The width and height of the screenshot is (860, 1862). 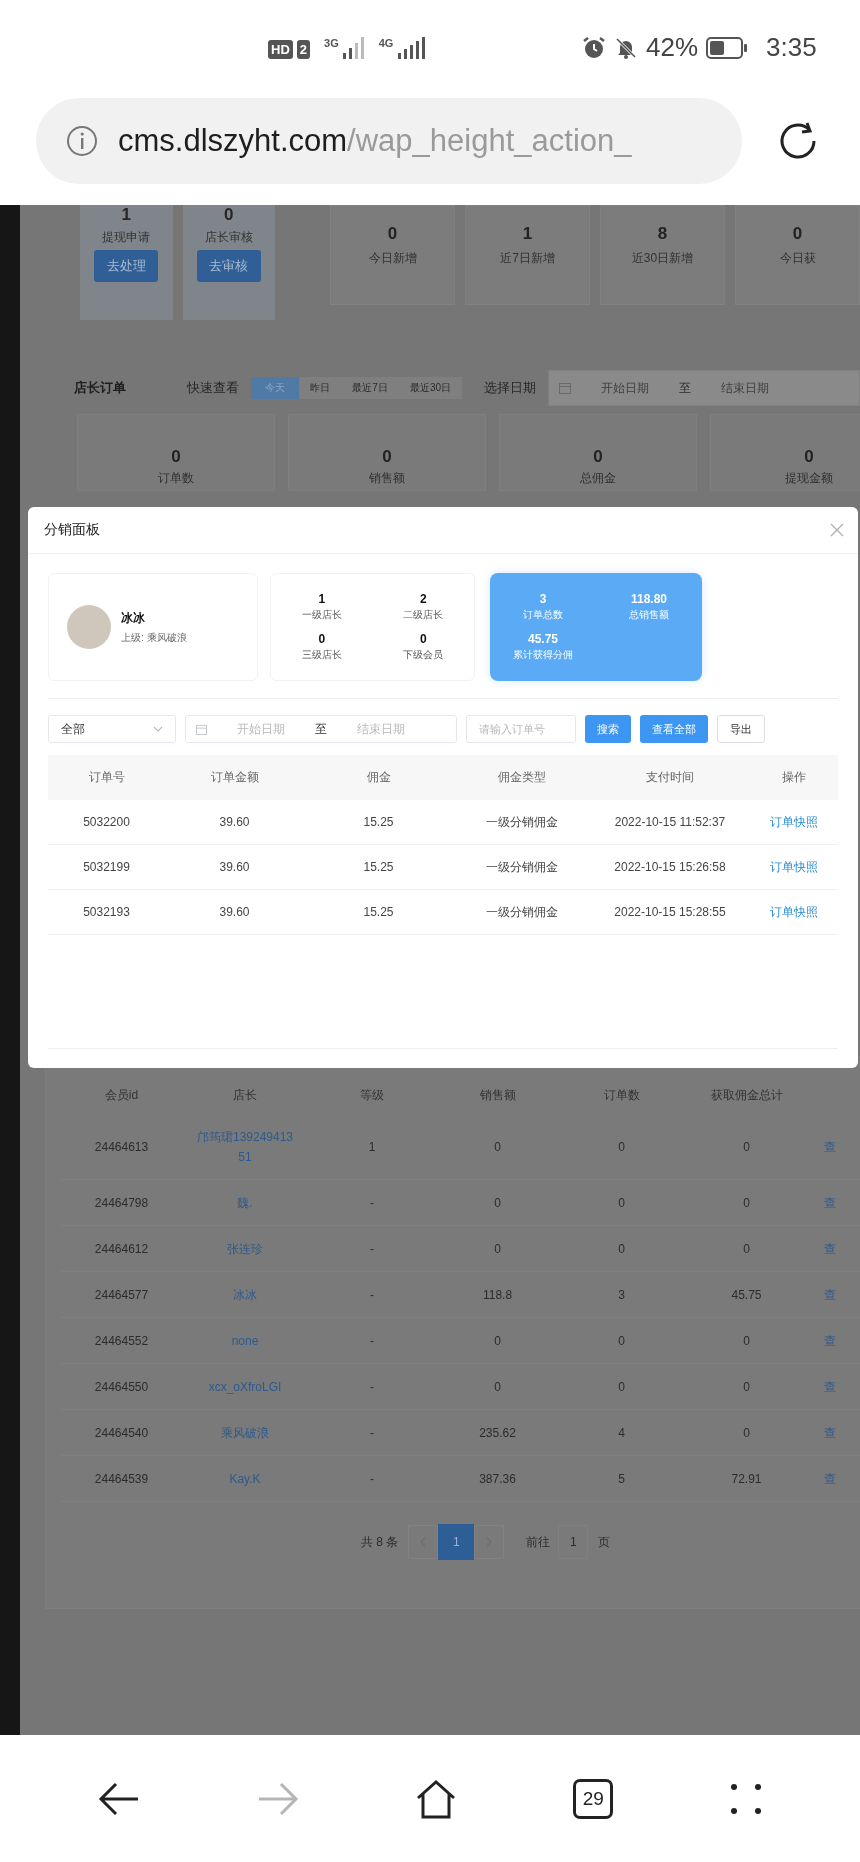 What do you see at coordinates (245, 1202) in the screenshot?
I see `member-name-link: 魏.` at bounding box center [245, 1202].